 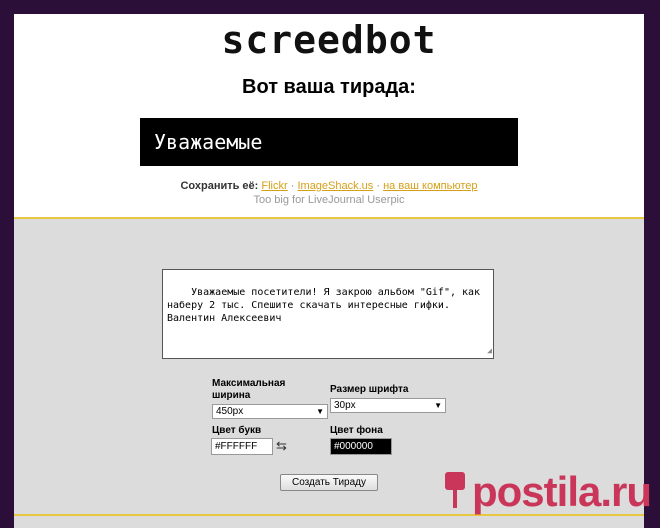 I want to click on create-rant-button: Создать Тираду, so click(x=329, y=482).